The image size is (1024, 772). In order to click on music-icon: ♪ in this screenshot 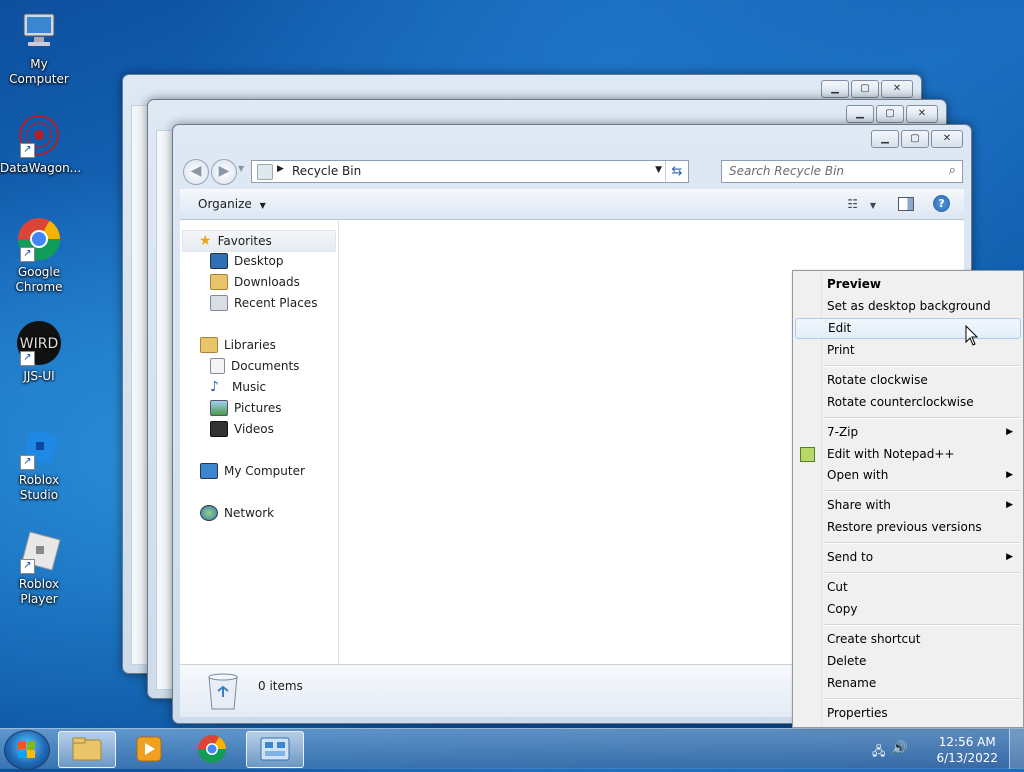, I will do `click(214, 387)`.